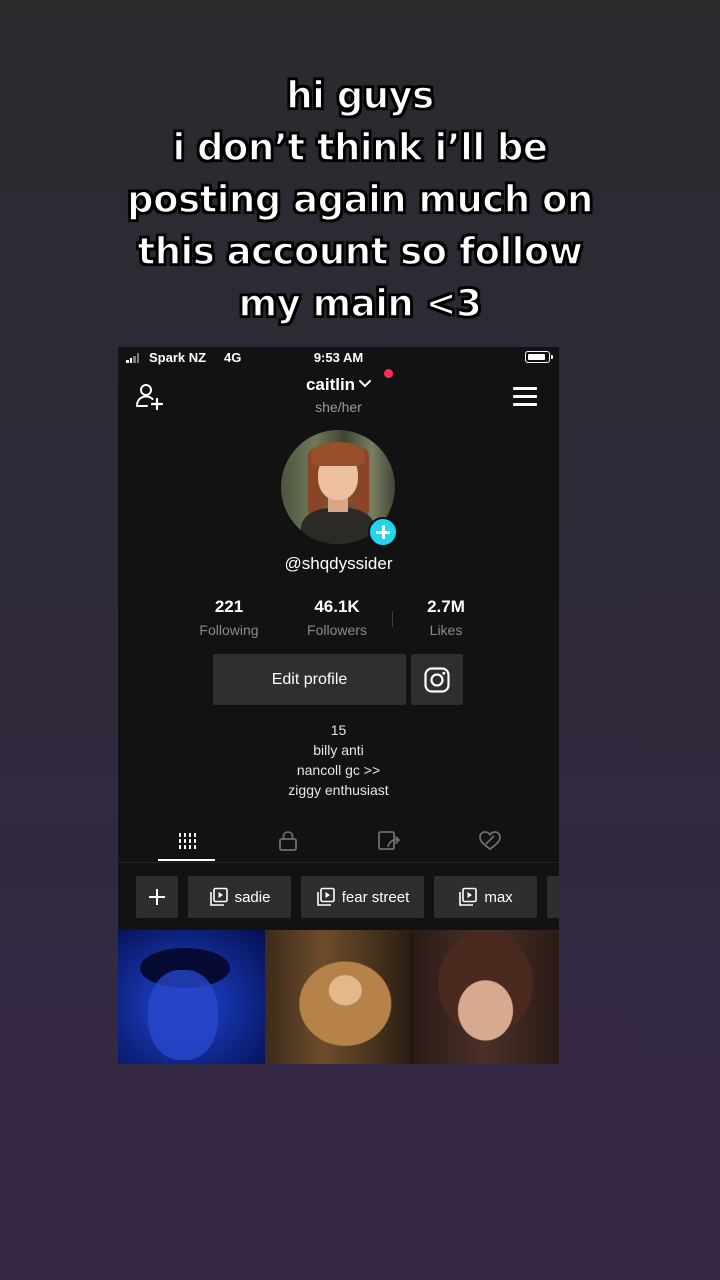  Describe the element at coordinates (360, 95) in the screenshot. I see `caption-line: hi guys` at that location.